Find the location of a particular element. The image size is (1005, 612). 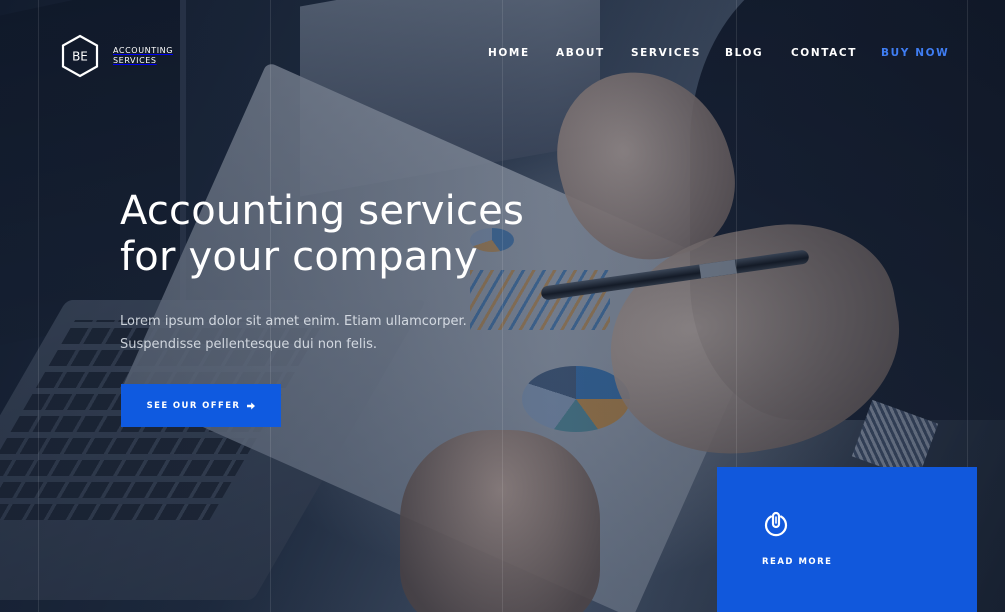

read-more-card: READ MORE is located at coordinates (847, 539).